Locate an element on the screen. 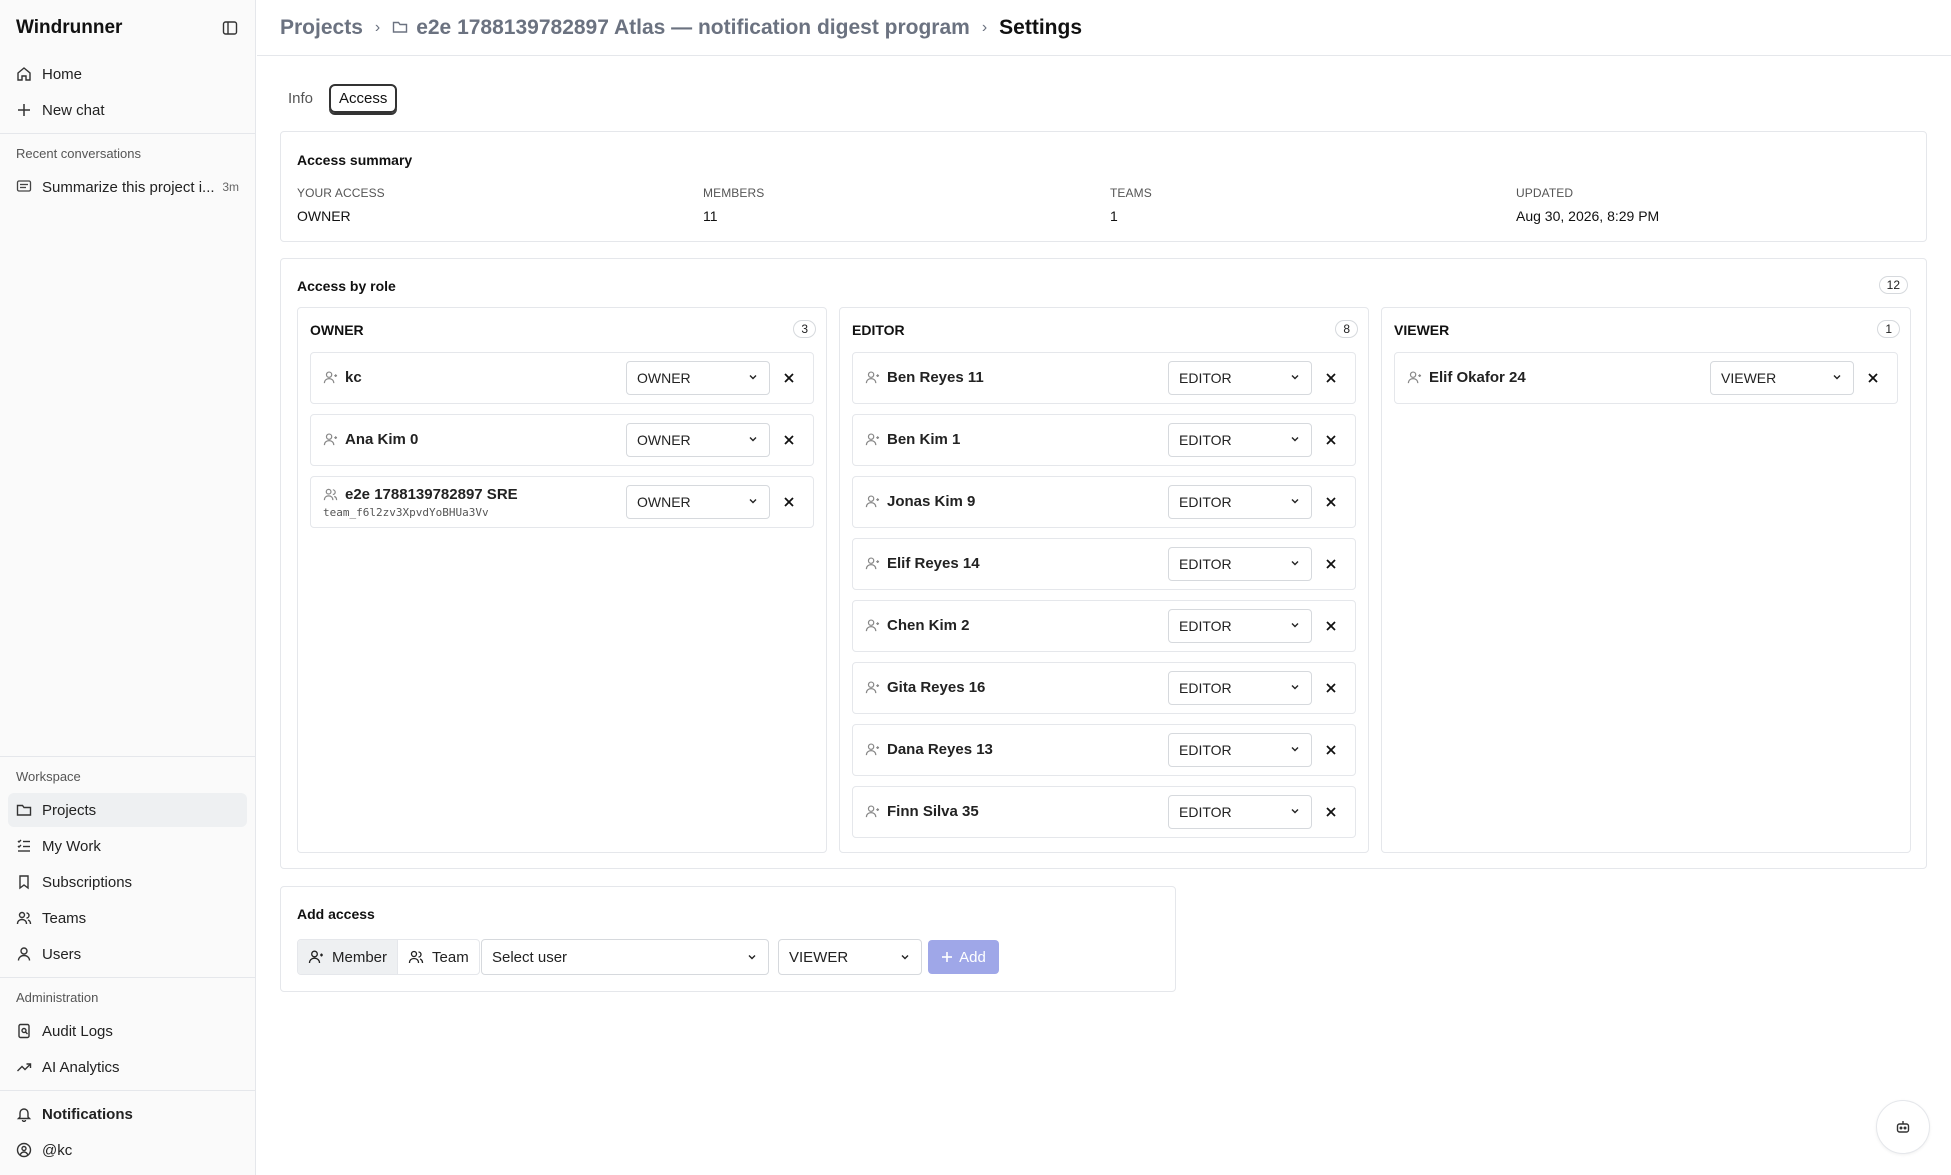  sidebar-item-home: Home is located at coordinates (127, 74).